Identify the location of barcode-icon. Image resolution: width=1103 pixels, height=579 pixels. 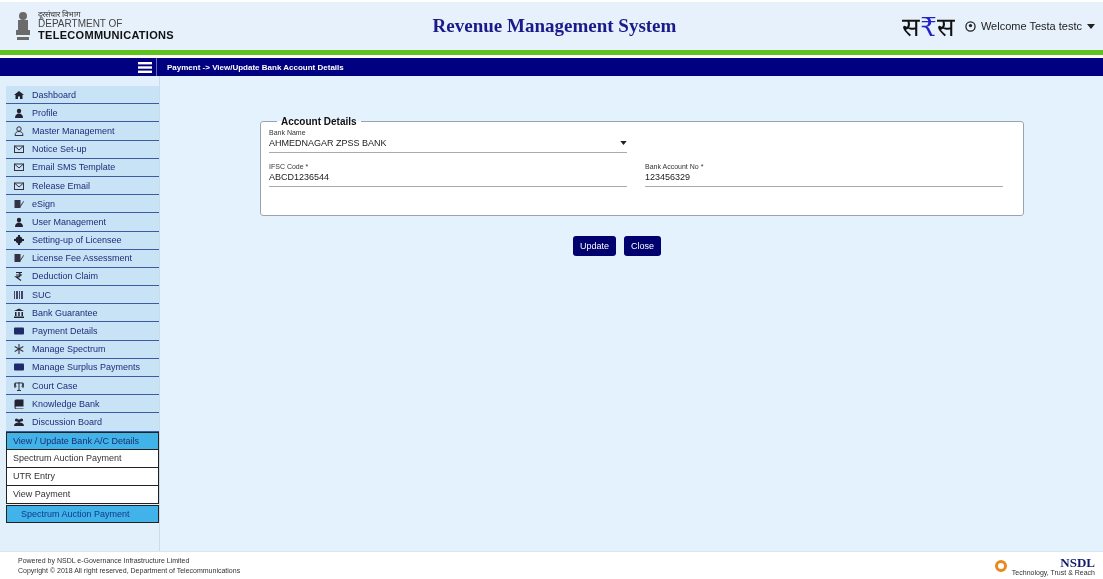
(19, 294).